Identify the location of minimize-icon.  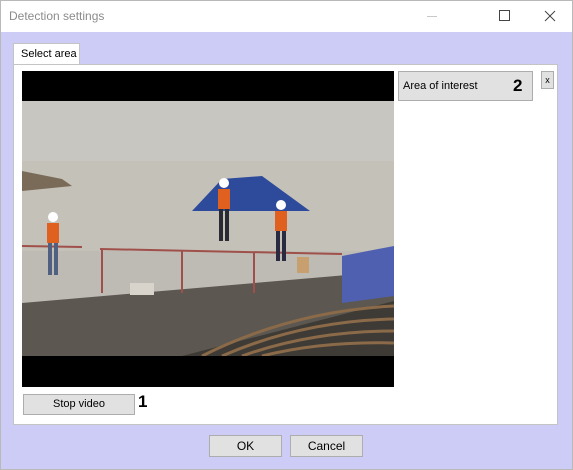
(432, 16).